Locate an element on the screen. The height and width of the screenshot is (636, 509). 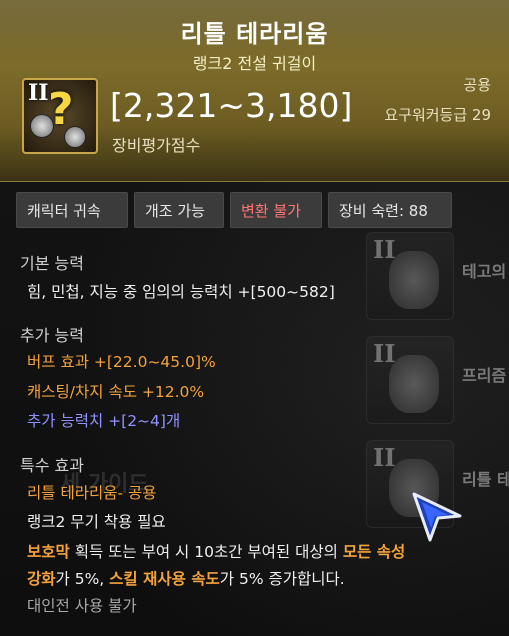
tag-equip-proficiency: 장비 숙련: 88 is located at coordinates (390, 210).